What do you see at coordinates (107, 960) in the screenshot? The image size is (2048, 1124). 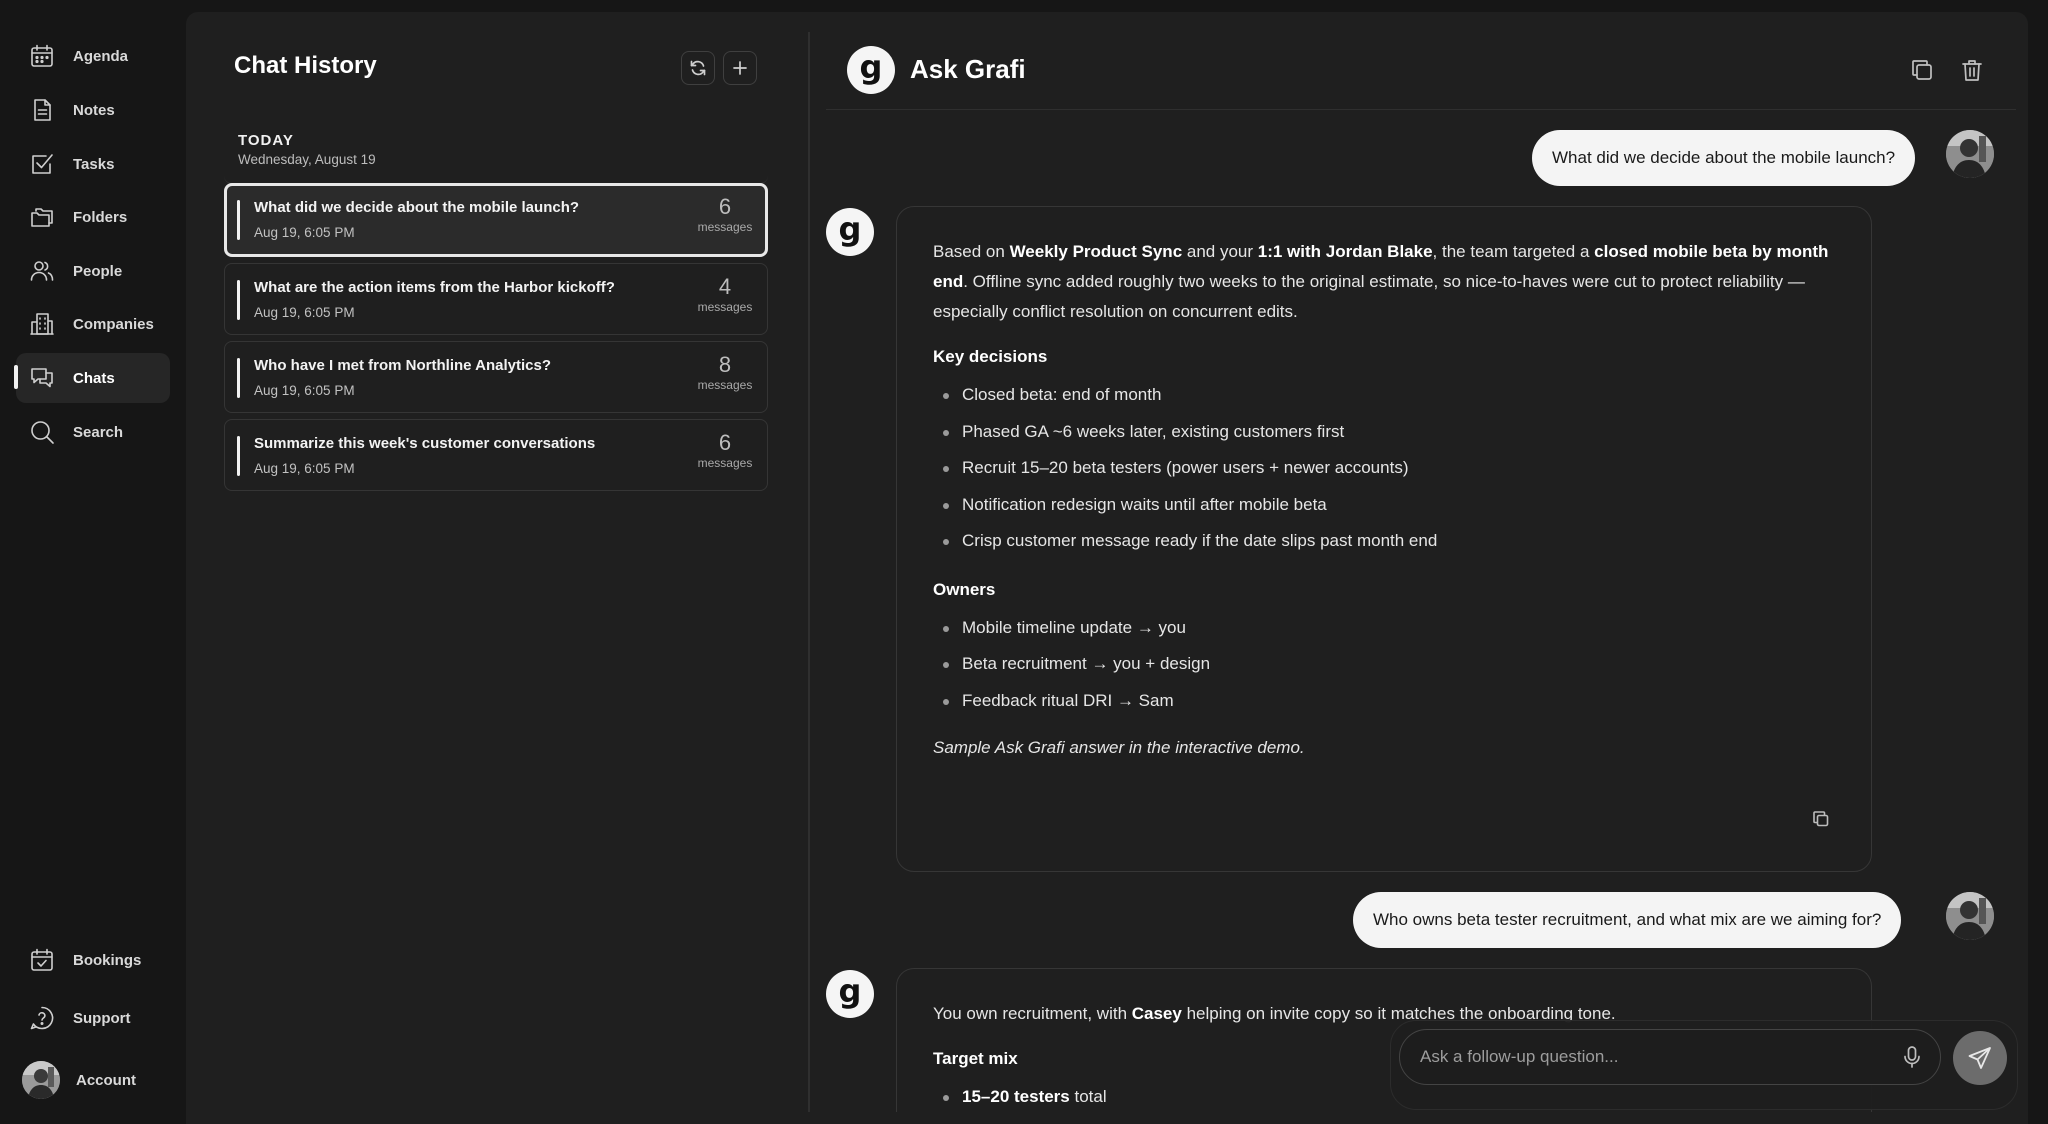 I see `nav-label: Bookings` at bounding box center [107, 960].